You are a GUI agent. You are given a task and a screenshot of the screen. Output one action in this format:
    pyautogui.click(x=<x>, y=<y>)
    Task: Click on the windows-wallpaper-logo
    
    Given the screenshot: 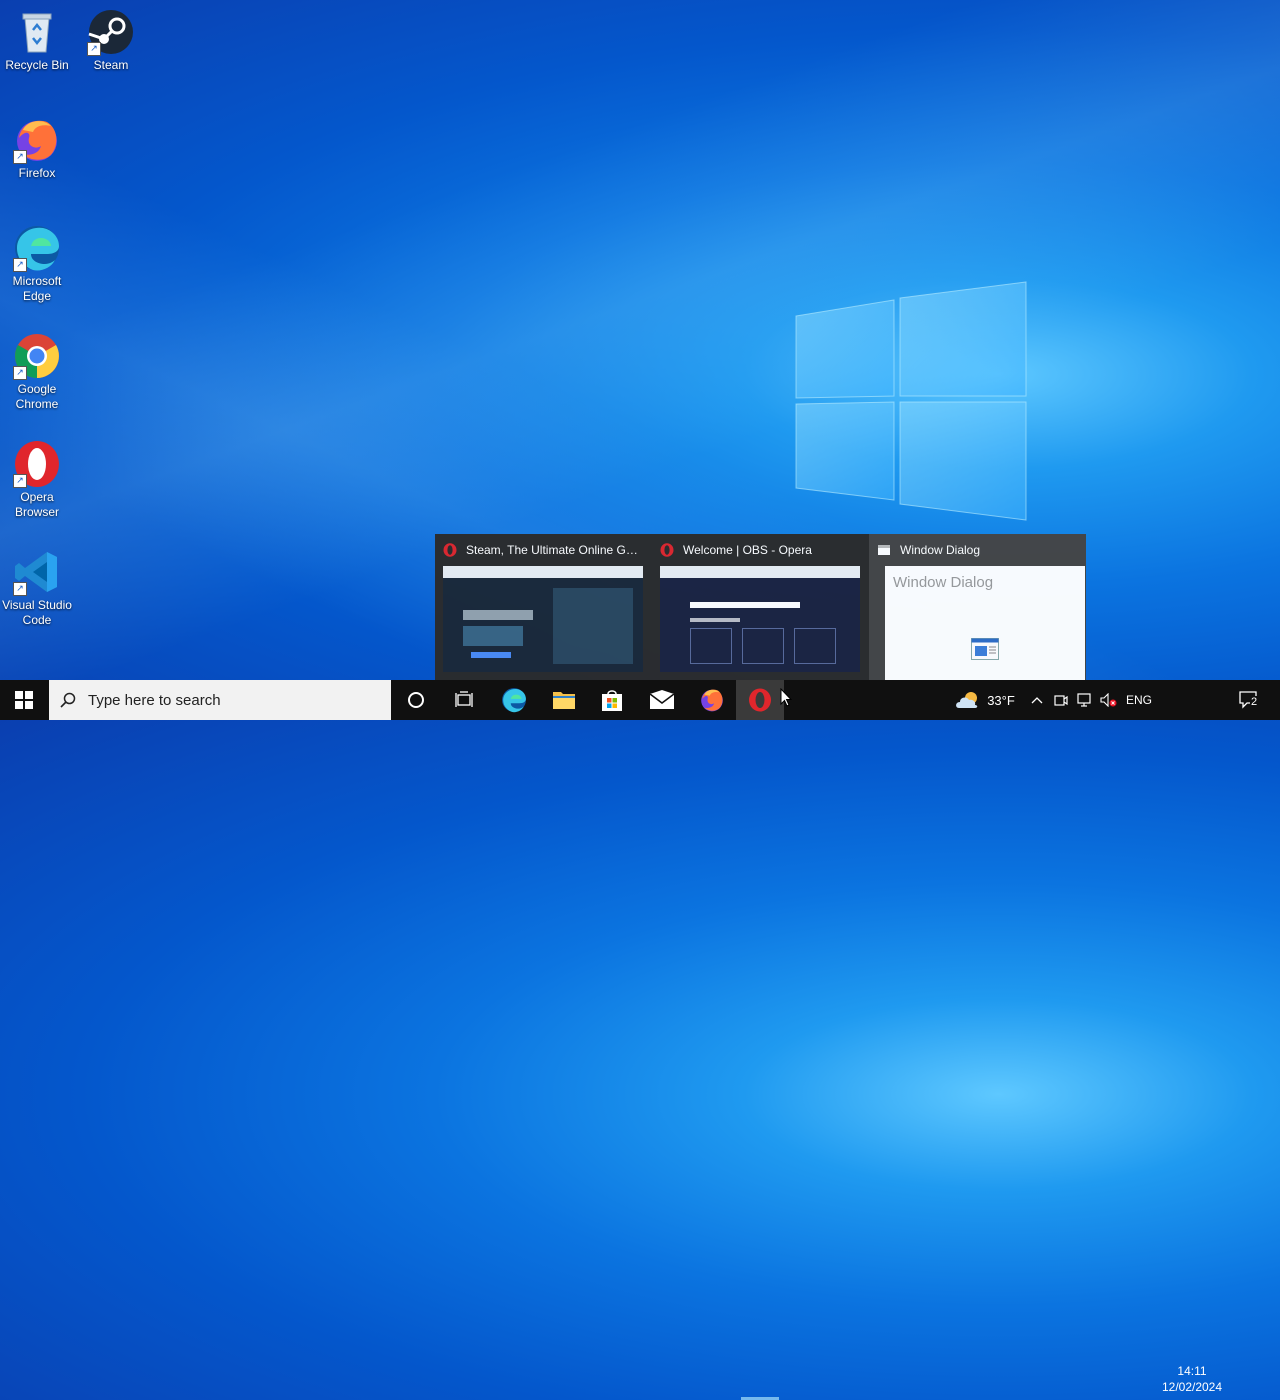 What is the action you would take?
    pyautogui.click(x=911, y=401)
    